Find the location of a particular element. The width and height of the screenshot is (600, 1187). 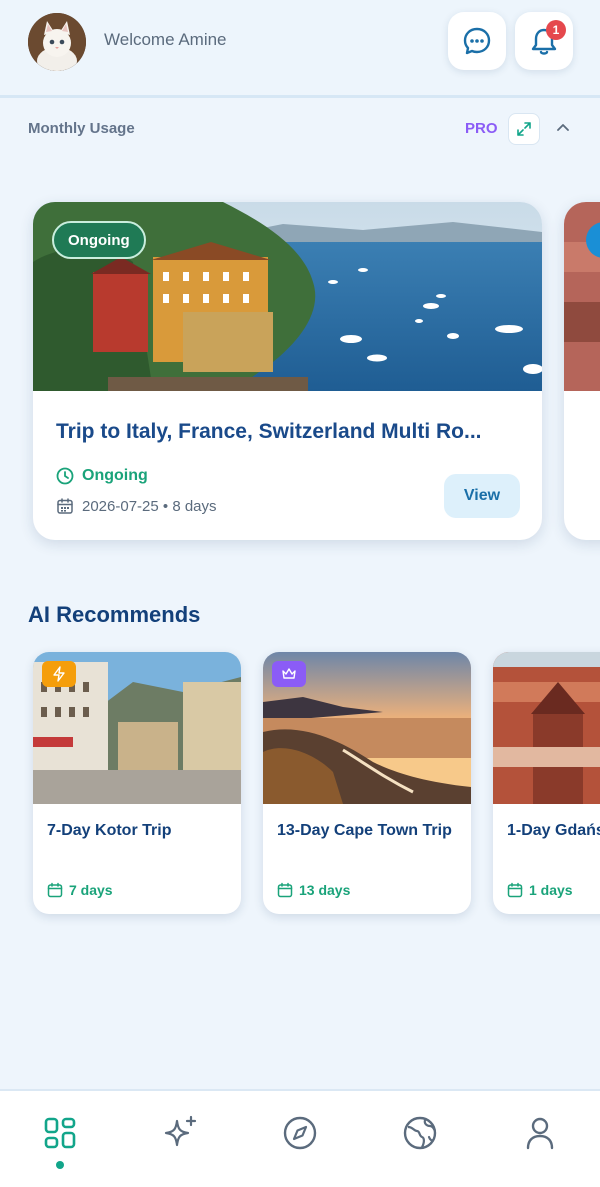

trip-status-label: Ongoing is located at coordinates (115, 475).